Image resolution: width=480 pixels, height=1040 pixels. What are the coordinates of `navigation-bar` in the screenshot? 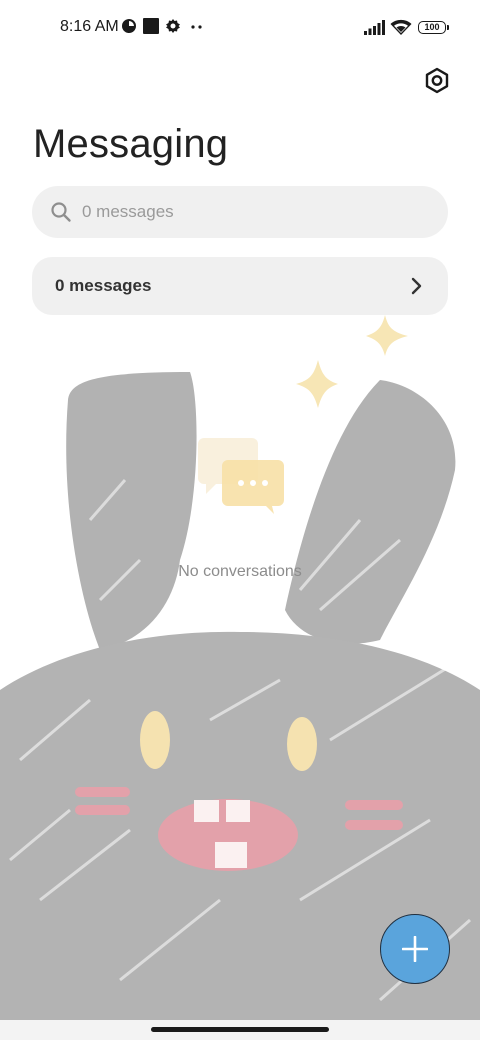 It's located at (240, 1030).